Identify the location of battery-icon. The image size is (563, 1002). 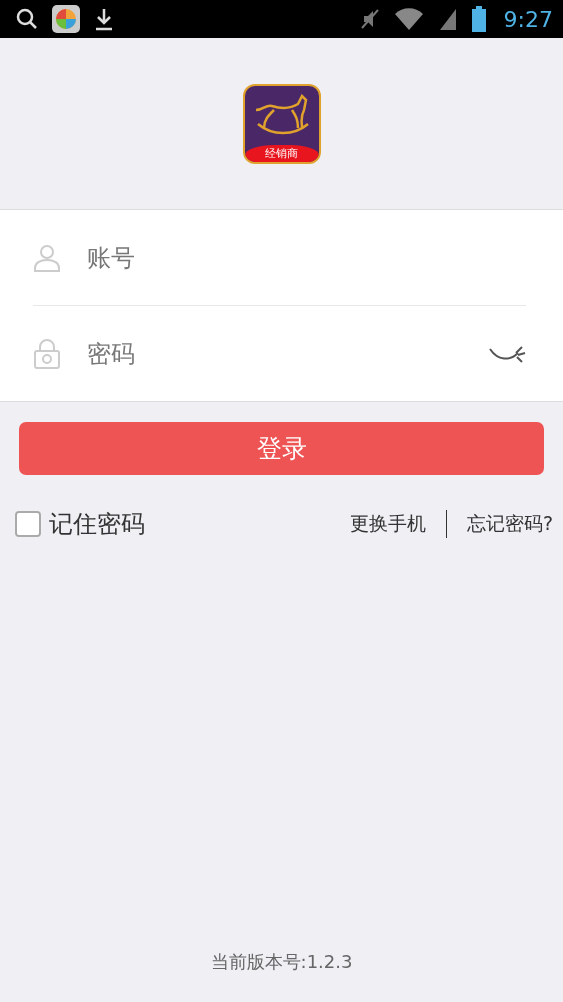
(478, 19).